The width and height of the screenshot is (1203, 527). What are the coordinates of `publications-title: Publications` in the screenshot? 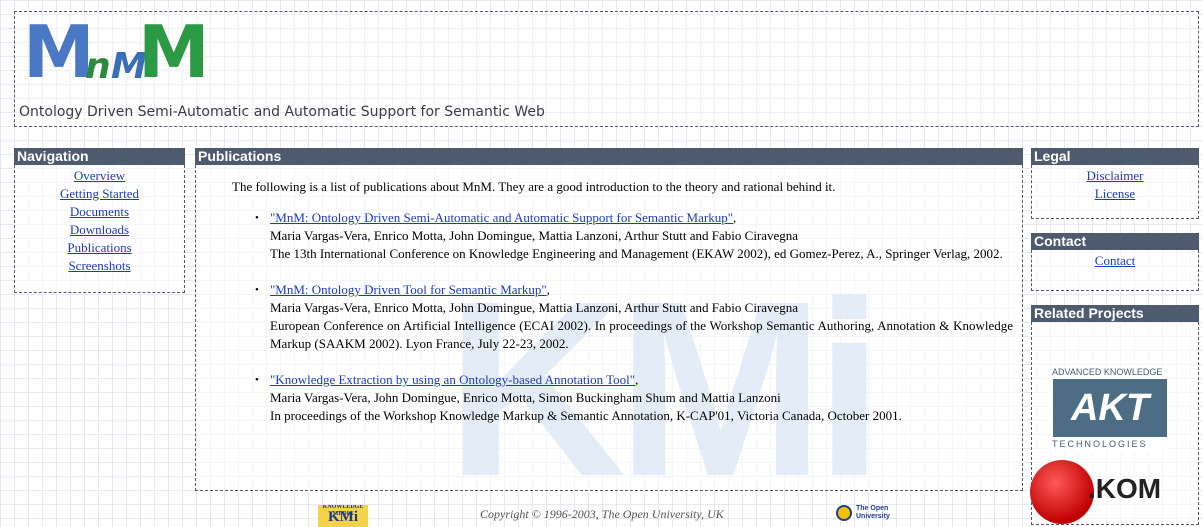 It's located at (609, 156).